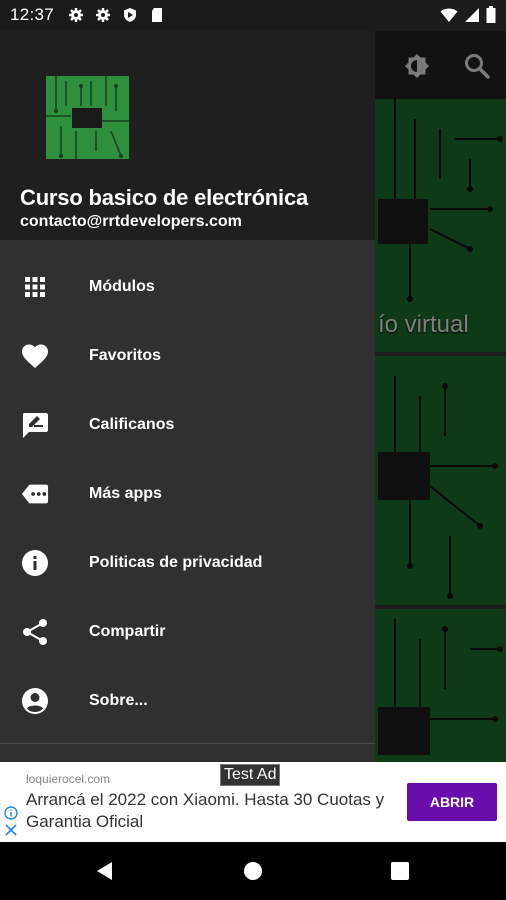  I want to click on share-icon, so click(35, 632).